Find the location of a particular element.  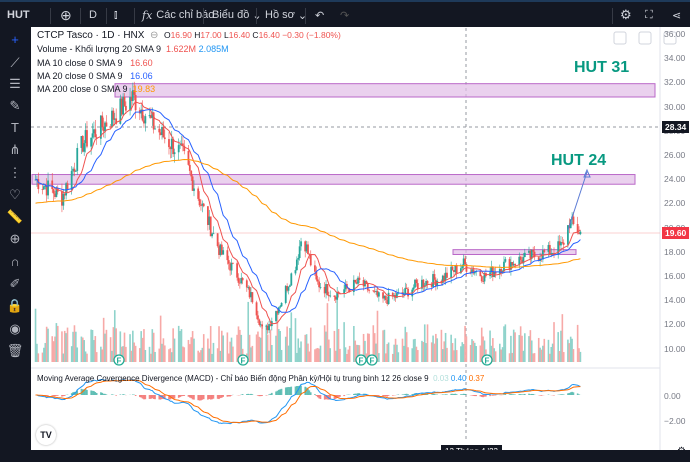

annotation-hut31: HUT 31 is located at coordinates (601, 68).